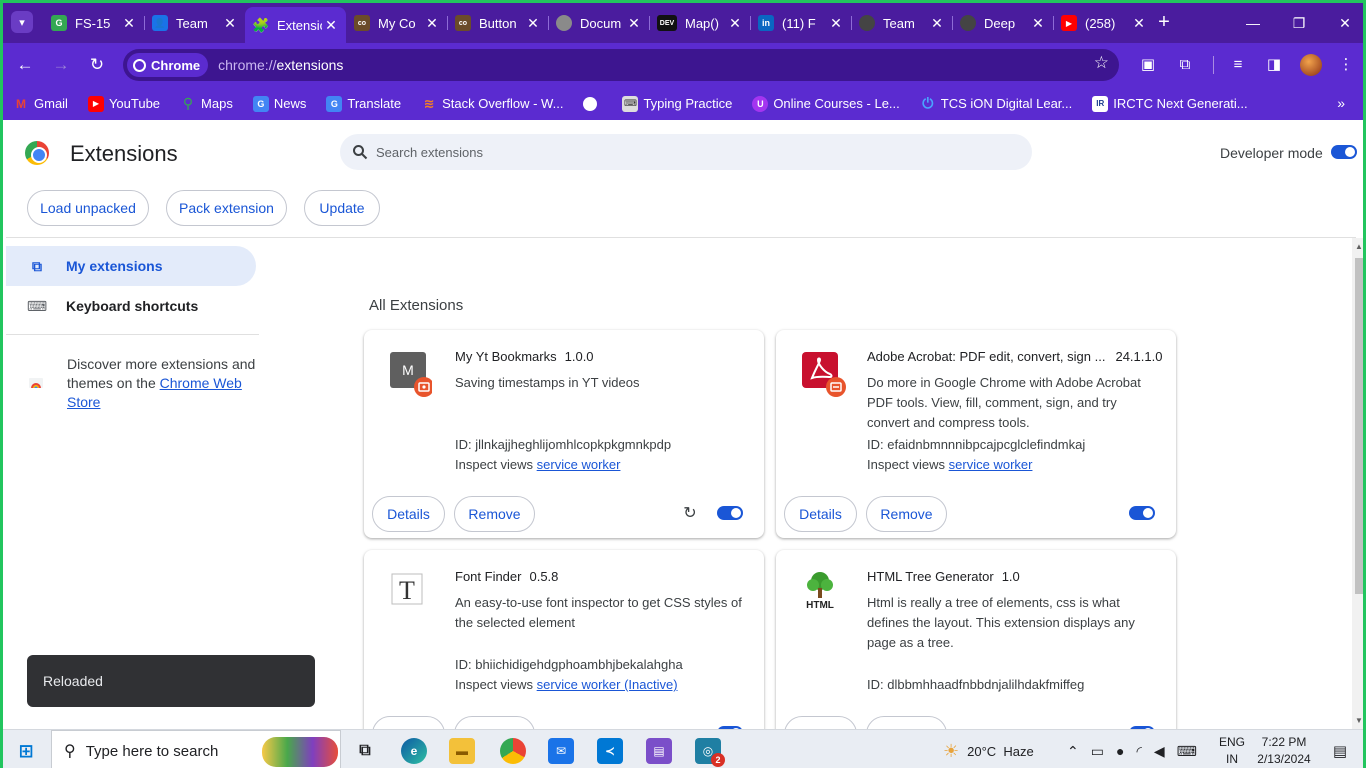 Image resolution: width=1366 pixels, height=768 pixels. Describe the element at coordinates (1340, 751) in the screenshot. I see `notification-center-icon: ▤` at that location.